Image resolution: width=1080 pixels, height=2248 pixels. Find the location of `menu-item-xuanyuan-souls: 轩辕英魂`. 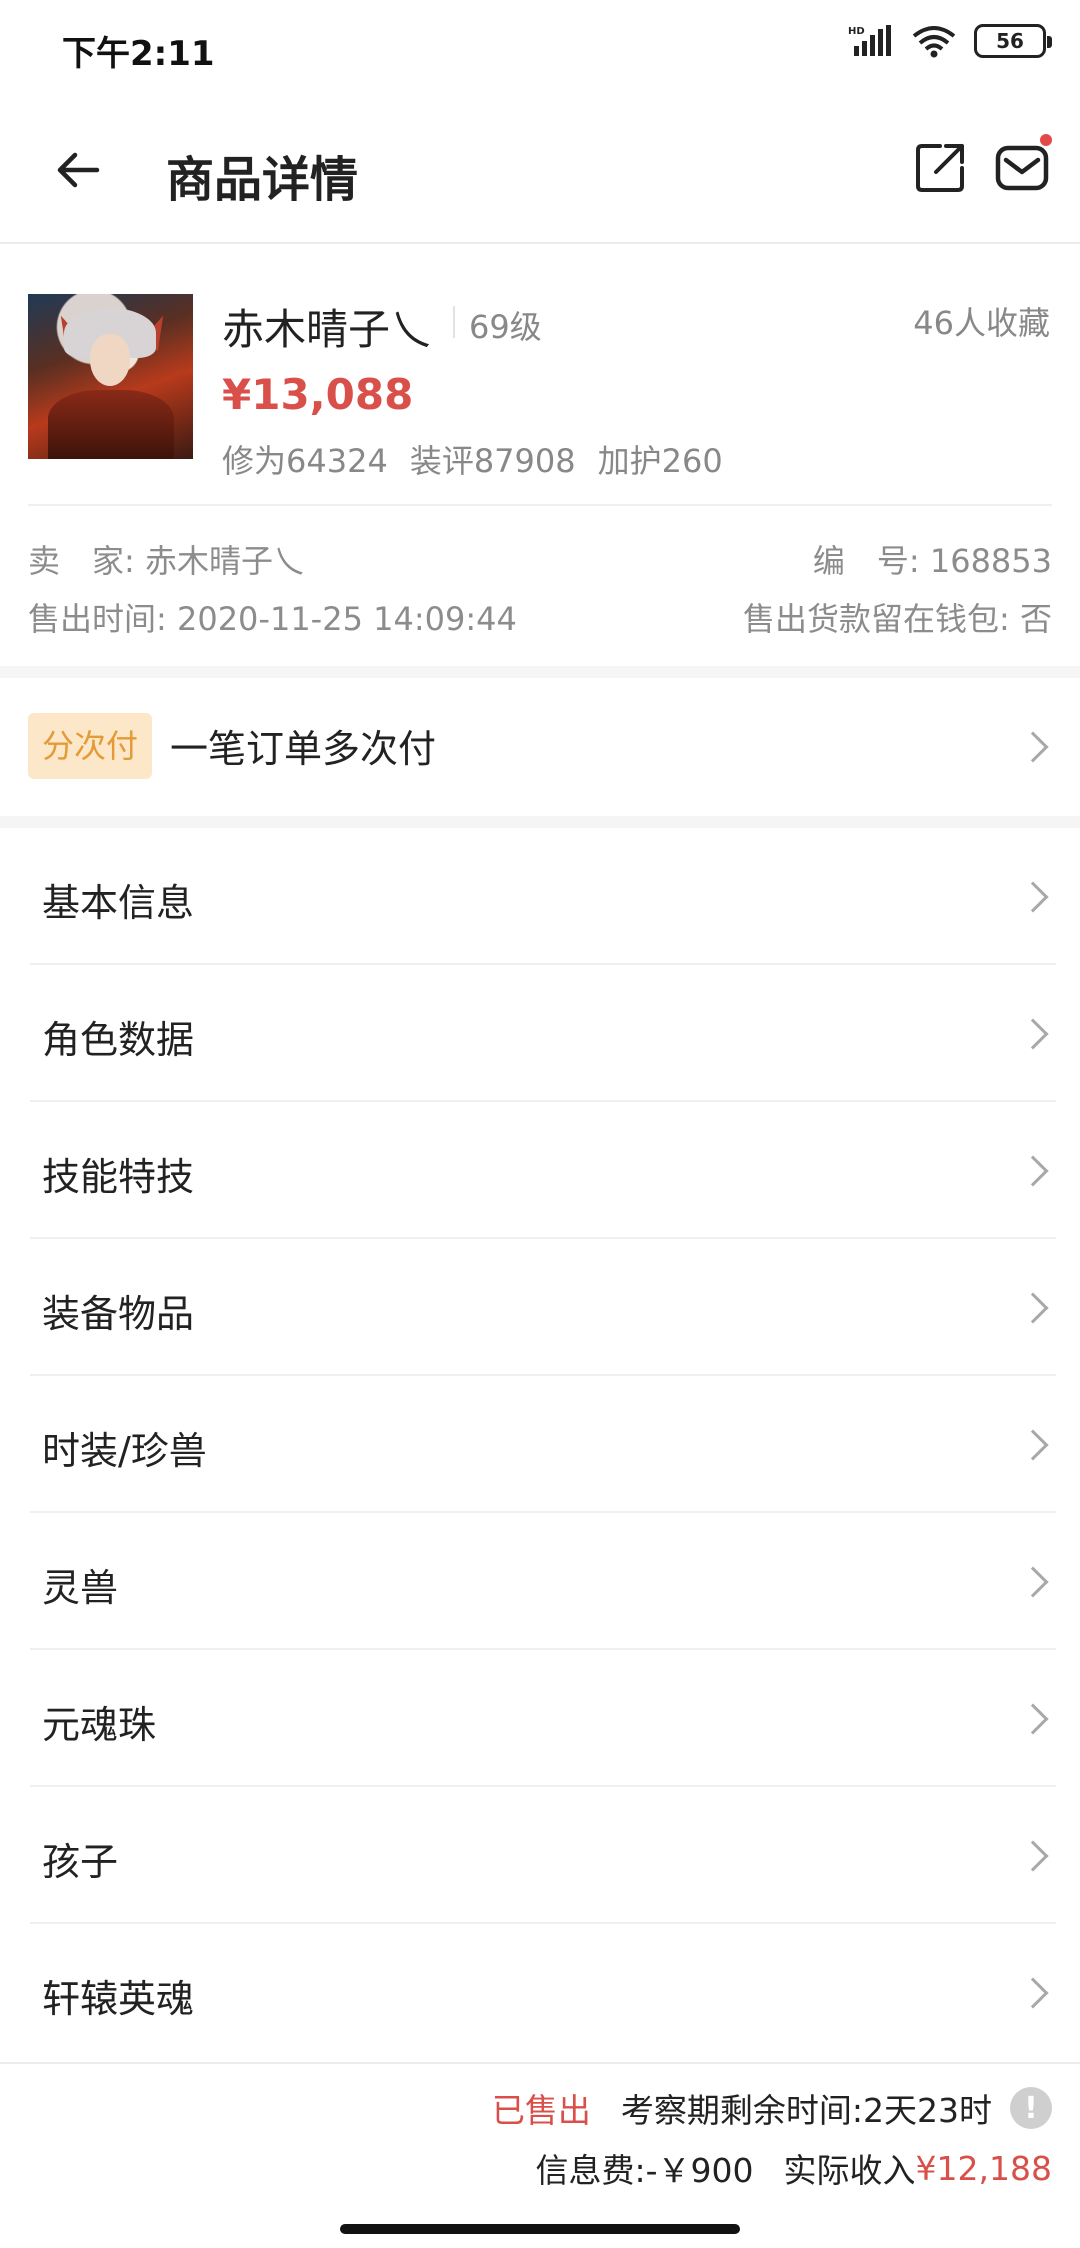

menu-item-xuanyuan-souls: 轩辕英魂 is located at coordinates (540, 1992).